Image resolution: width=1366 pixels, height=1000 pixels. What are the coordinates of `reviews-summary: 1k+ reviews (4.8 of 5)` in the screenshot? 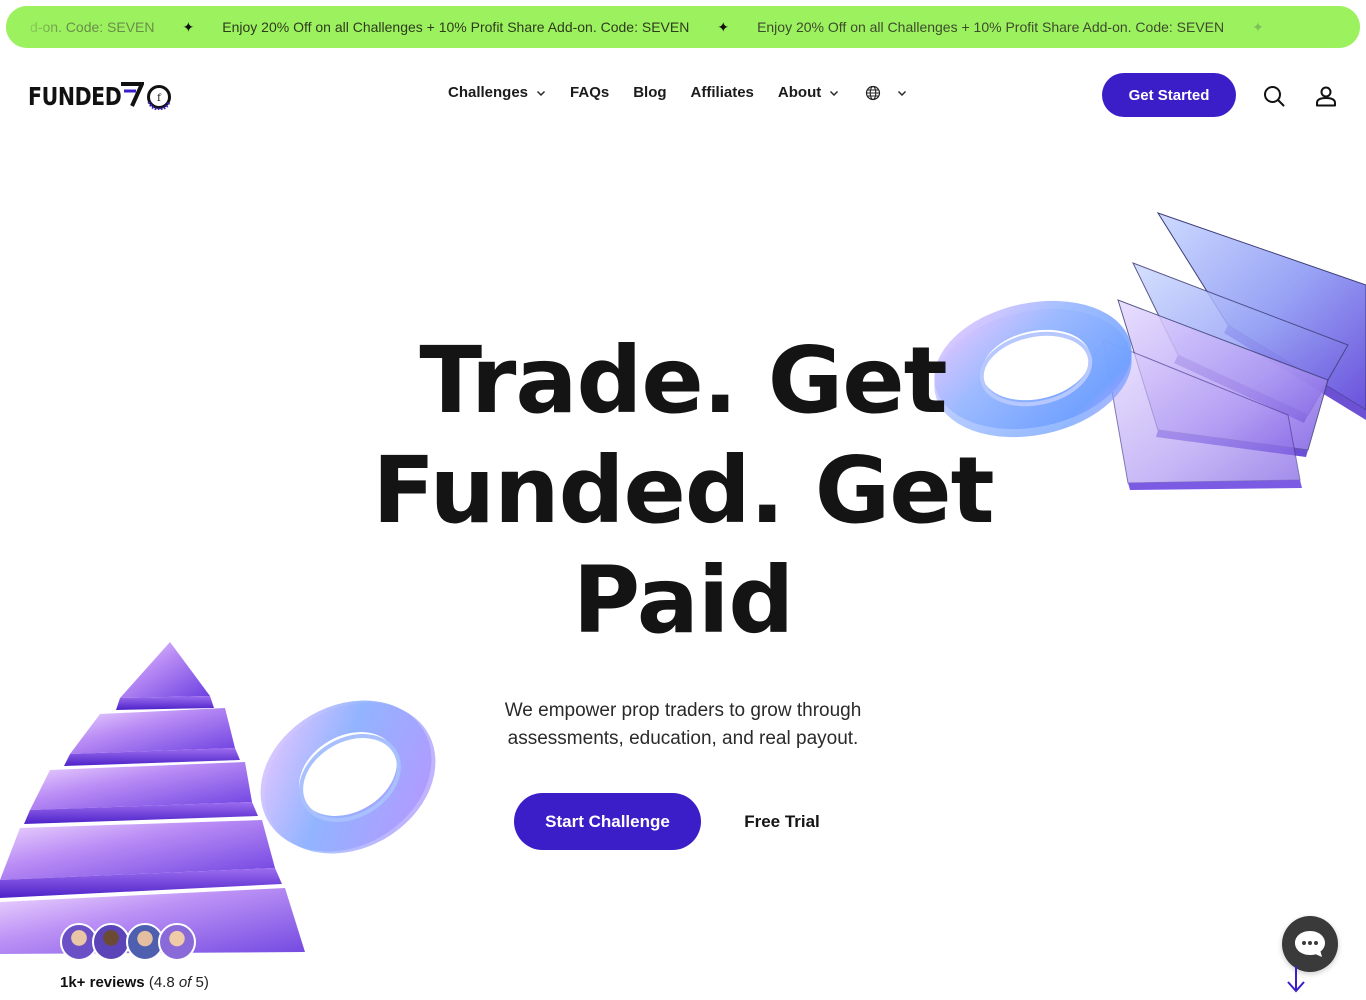 It's located at (134, 982).